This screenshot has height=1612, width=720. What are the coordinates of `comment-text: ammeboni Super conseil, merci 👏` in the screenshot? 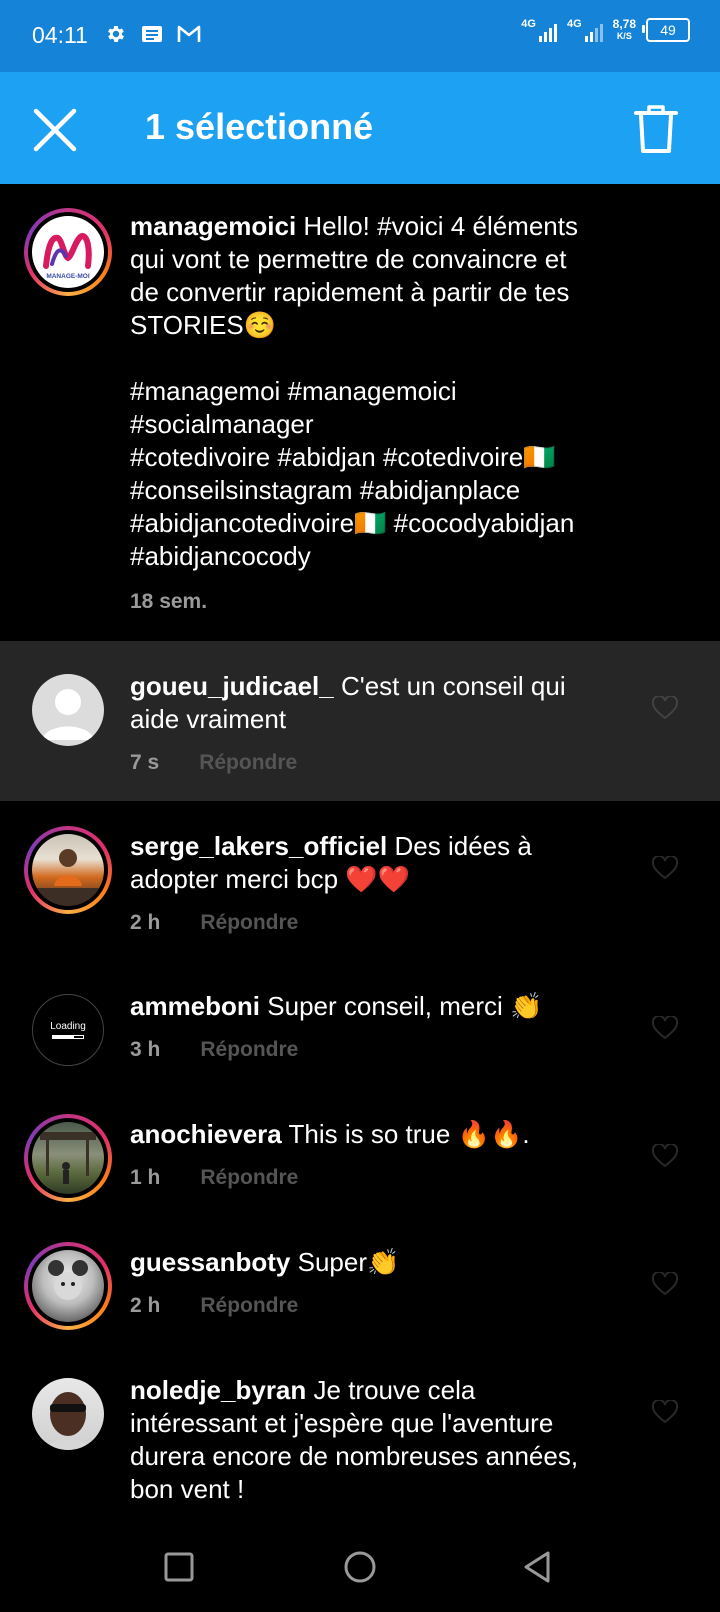 It's located at (336, 1006).